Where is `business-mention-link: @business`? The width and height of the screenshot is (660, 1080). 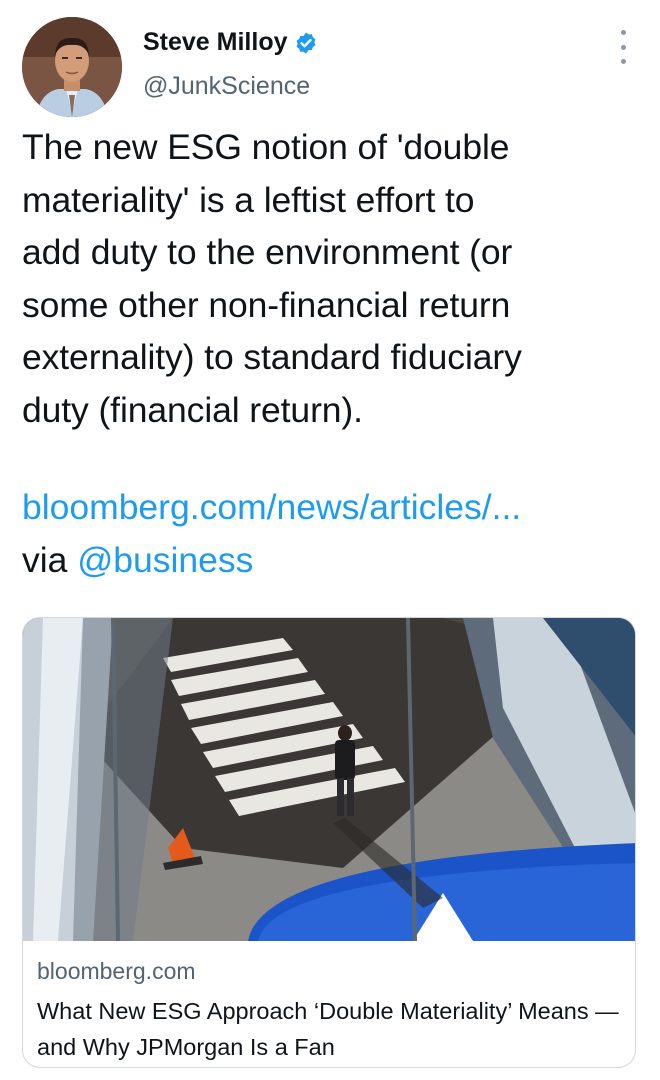
business-mention-link: @business is located at coordinates (165, 560).